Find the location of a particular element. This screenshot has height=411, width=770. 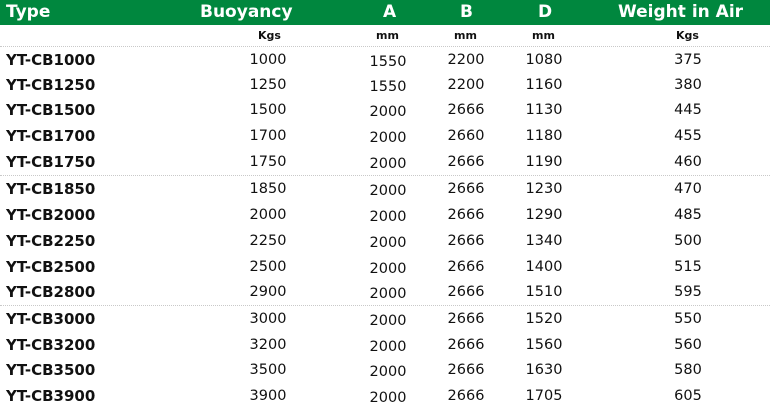

d-cell: 1520 is located at coordinates (544, 319).